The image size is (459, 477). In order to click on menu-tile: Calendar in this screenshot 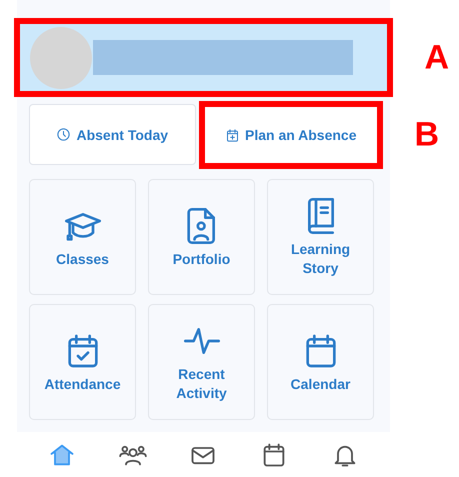, I will do `click(320, 362)`.